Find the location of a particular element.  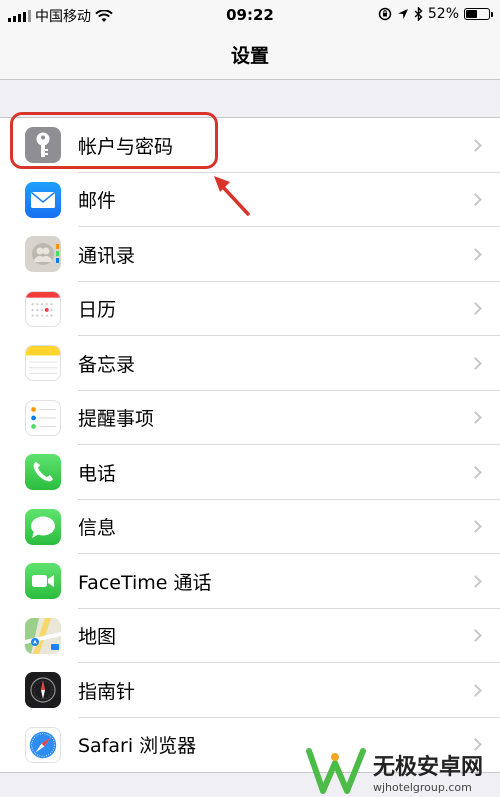

highlight-box is located at coordinates (114, 140).